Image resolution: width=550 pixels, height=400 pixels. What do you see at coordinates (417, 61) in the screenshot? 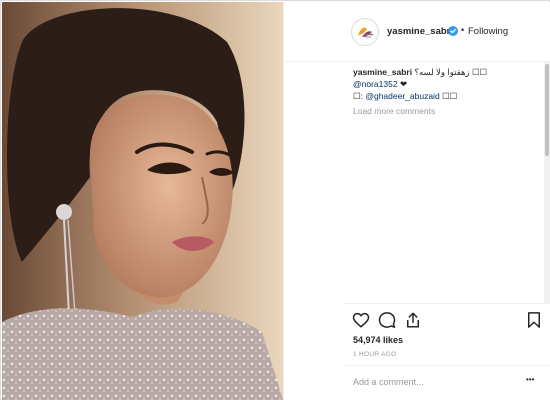
I see `header-divider` at bounding box center [417, 61].